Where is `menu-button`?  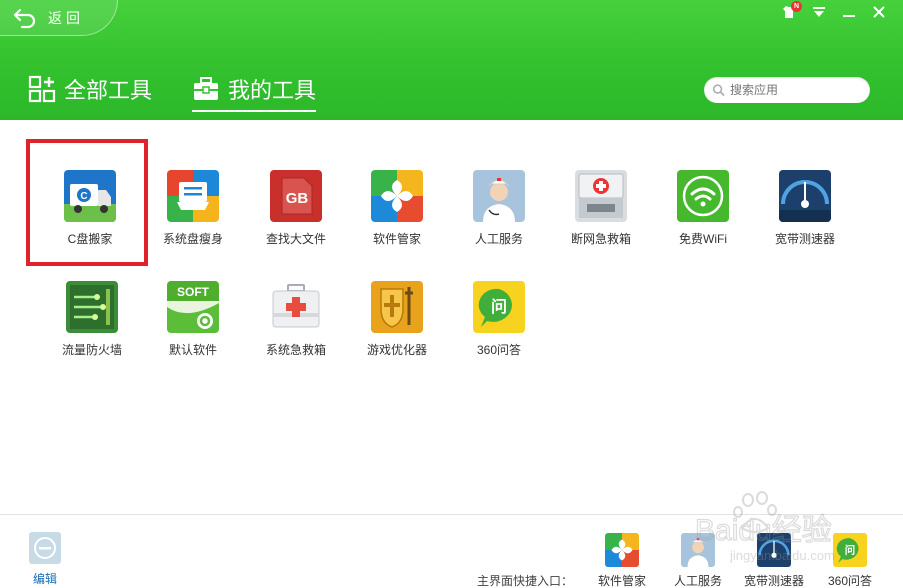
menu-button is located at coordinates (819, 12).